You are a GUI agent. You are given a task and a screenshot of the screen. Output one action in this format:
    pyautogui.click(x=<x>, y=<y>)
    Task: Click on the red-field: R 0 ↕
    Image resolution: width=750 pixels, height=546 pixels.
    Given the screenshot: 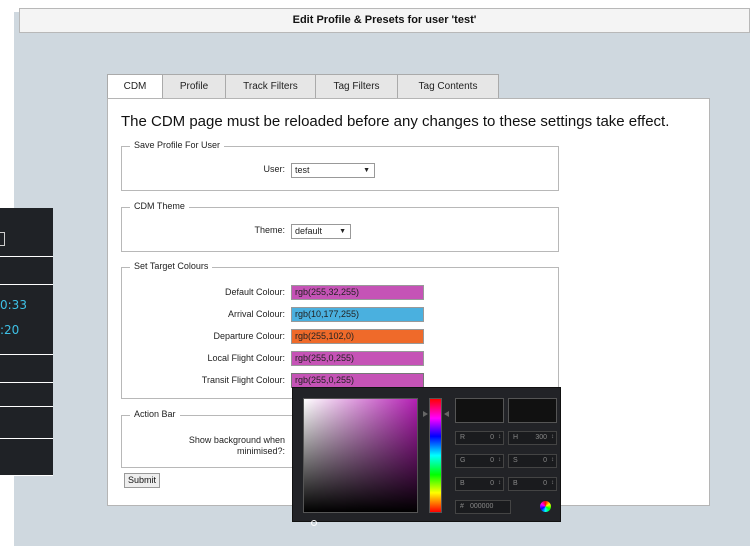 What is the action you would take?
    pyautogui.click(x=479, y=438)
    